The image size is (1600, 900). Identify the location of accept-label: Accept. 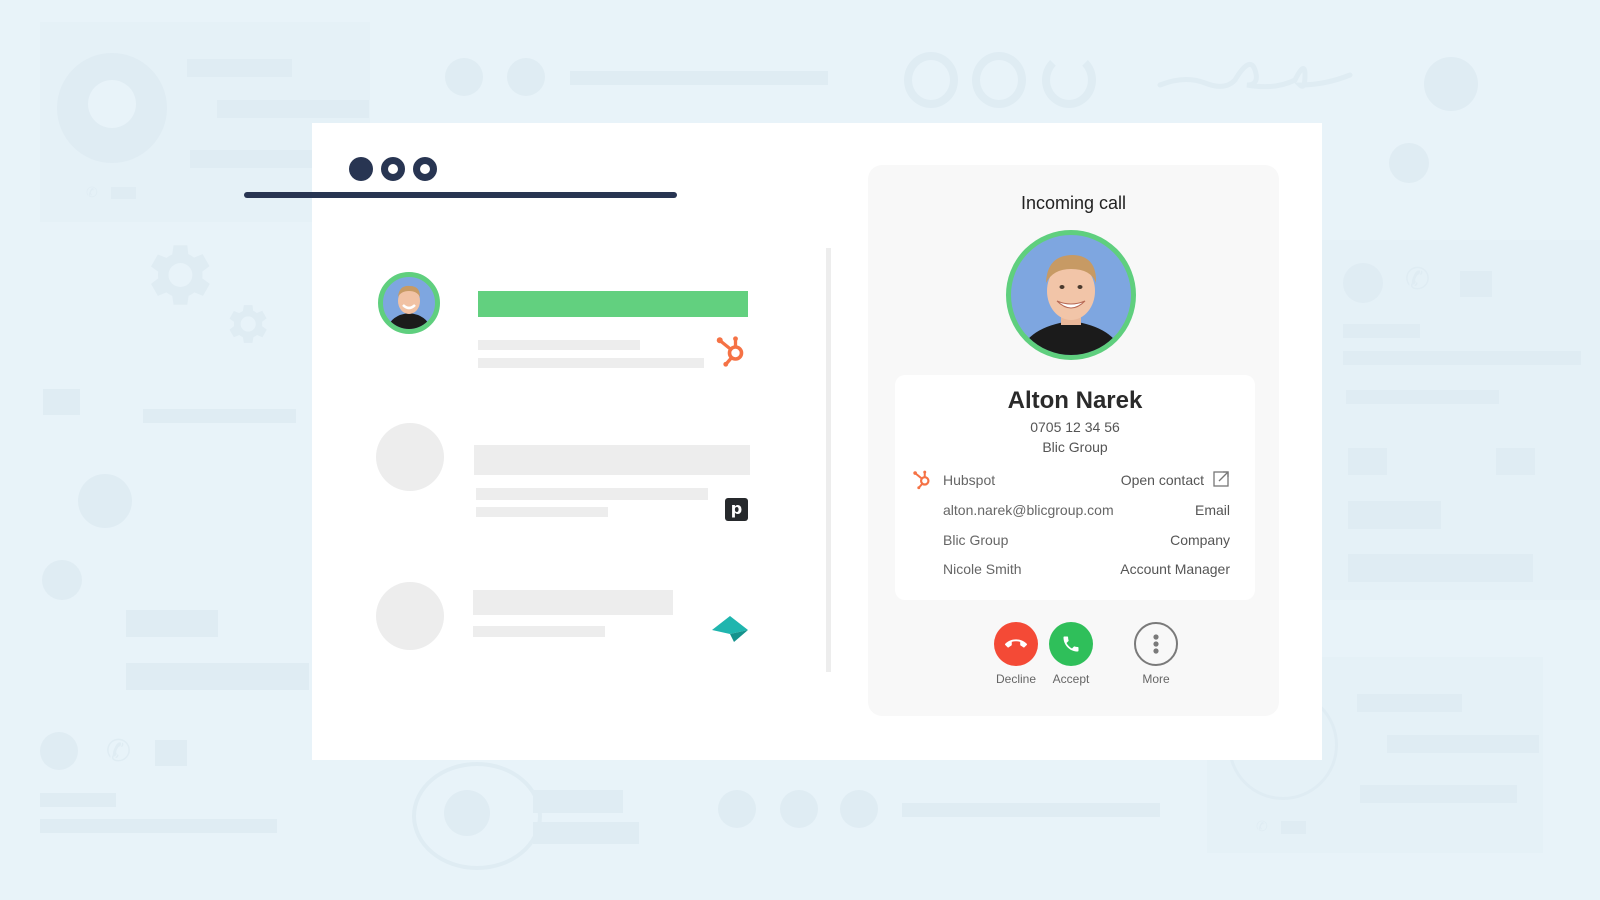
(1071, 679).